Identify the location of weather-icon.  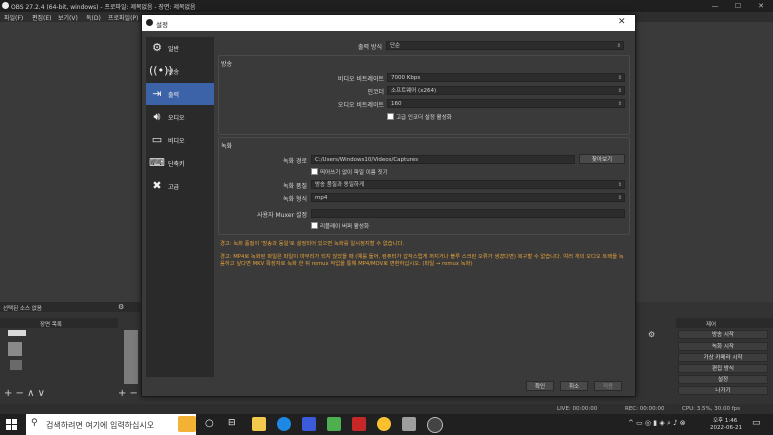
(187, 424).